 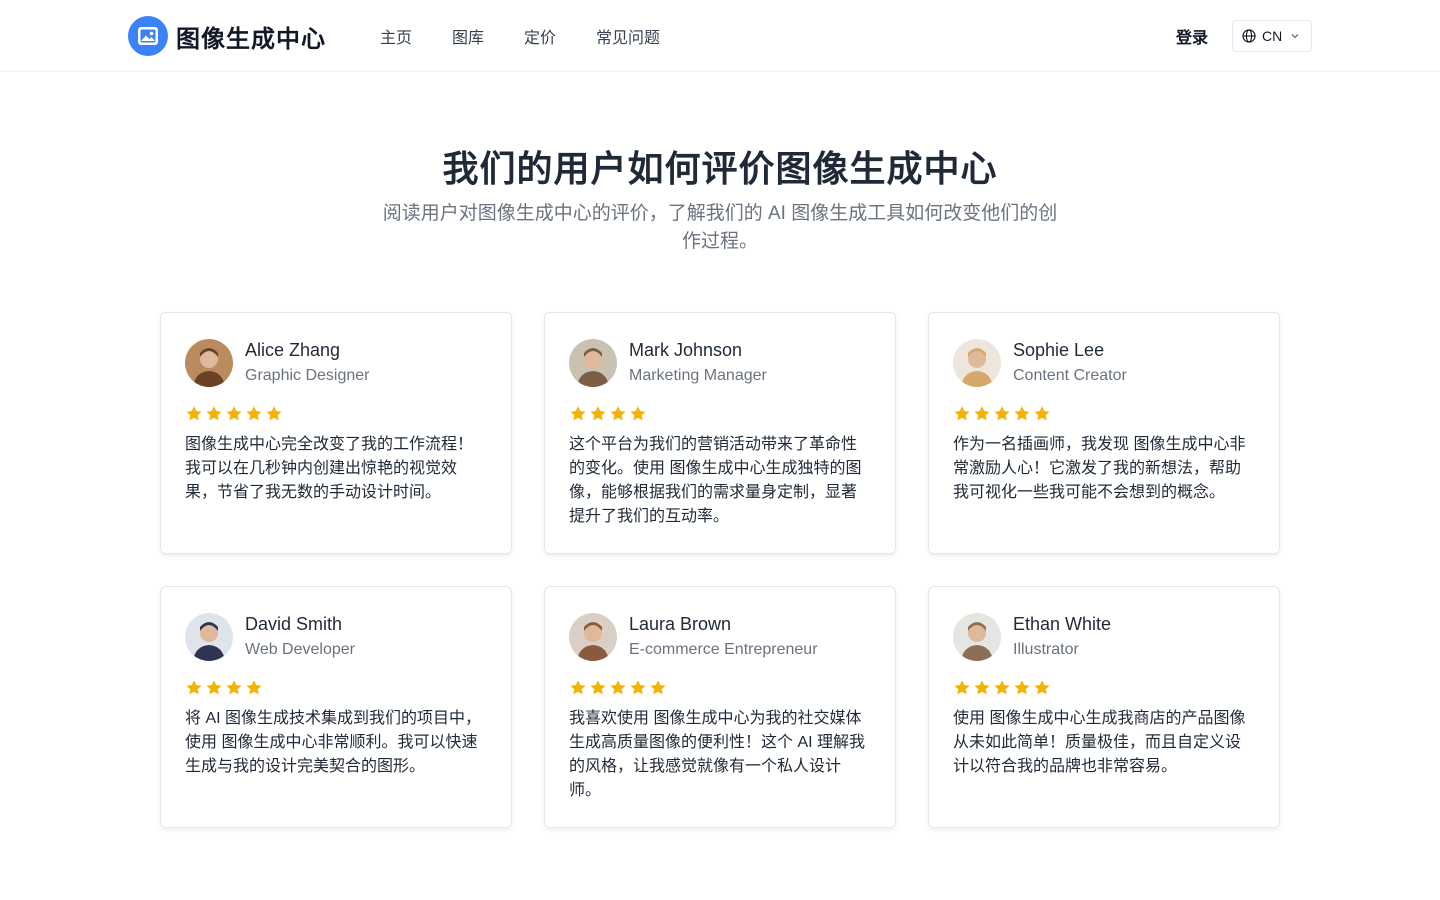 I want to click on nav-pricing: 定价, so click(x=540, y=36).